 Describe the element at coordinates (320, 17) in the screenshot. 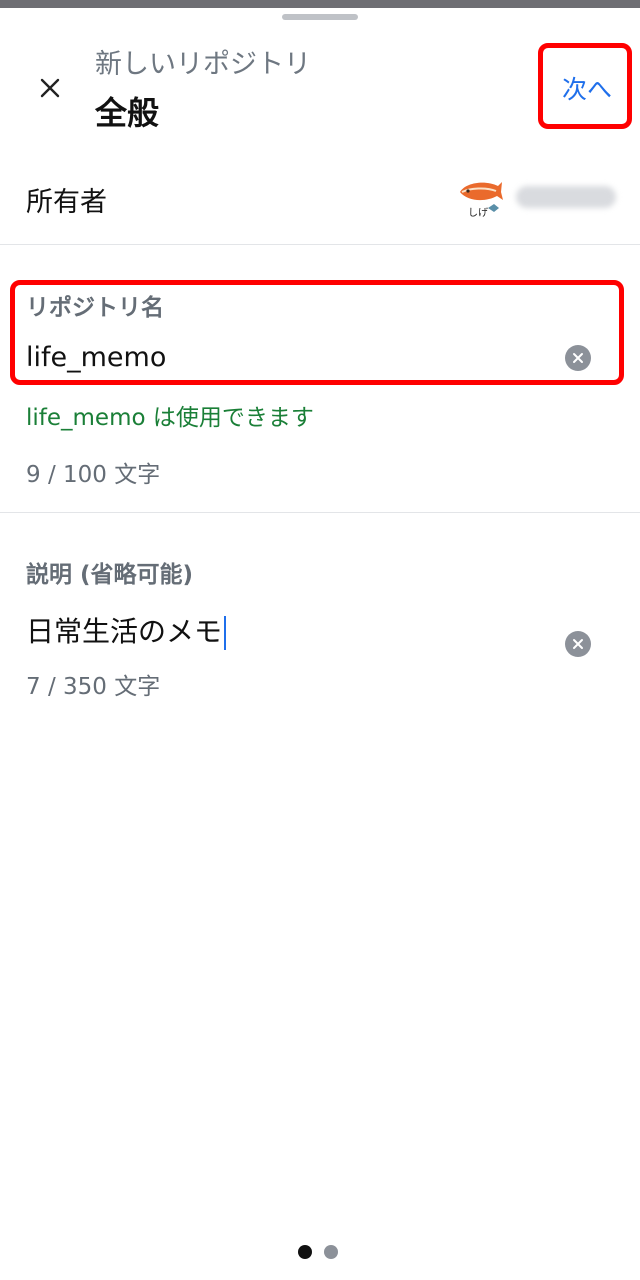

I see `sheet-grabber` at that location.